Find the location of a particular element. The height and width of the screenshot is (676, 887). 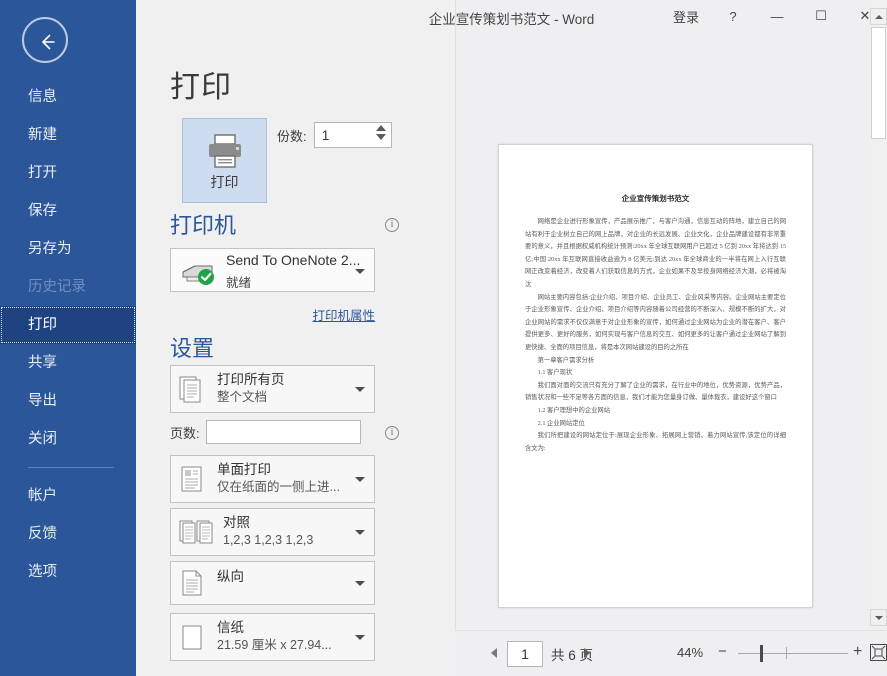

back-button is located at coordinates (45, 40).